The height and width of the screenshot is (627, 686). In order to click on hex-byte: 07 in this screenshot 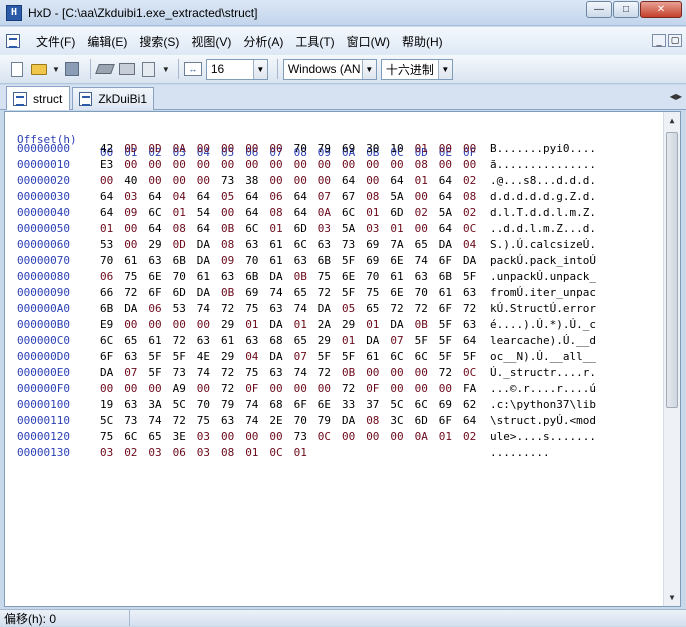, I will do `click(396, 340)`.